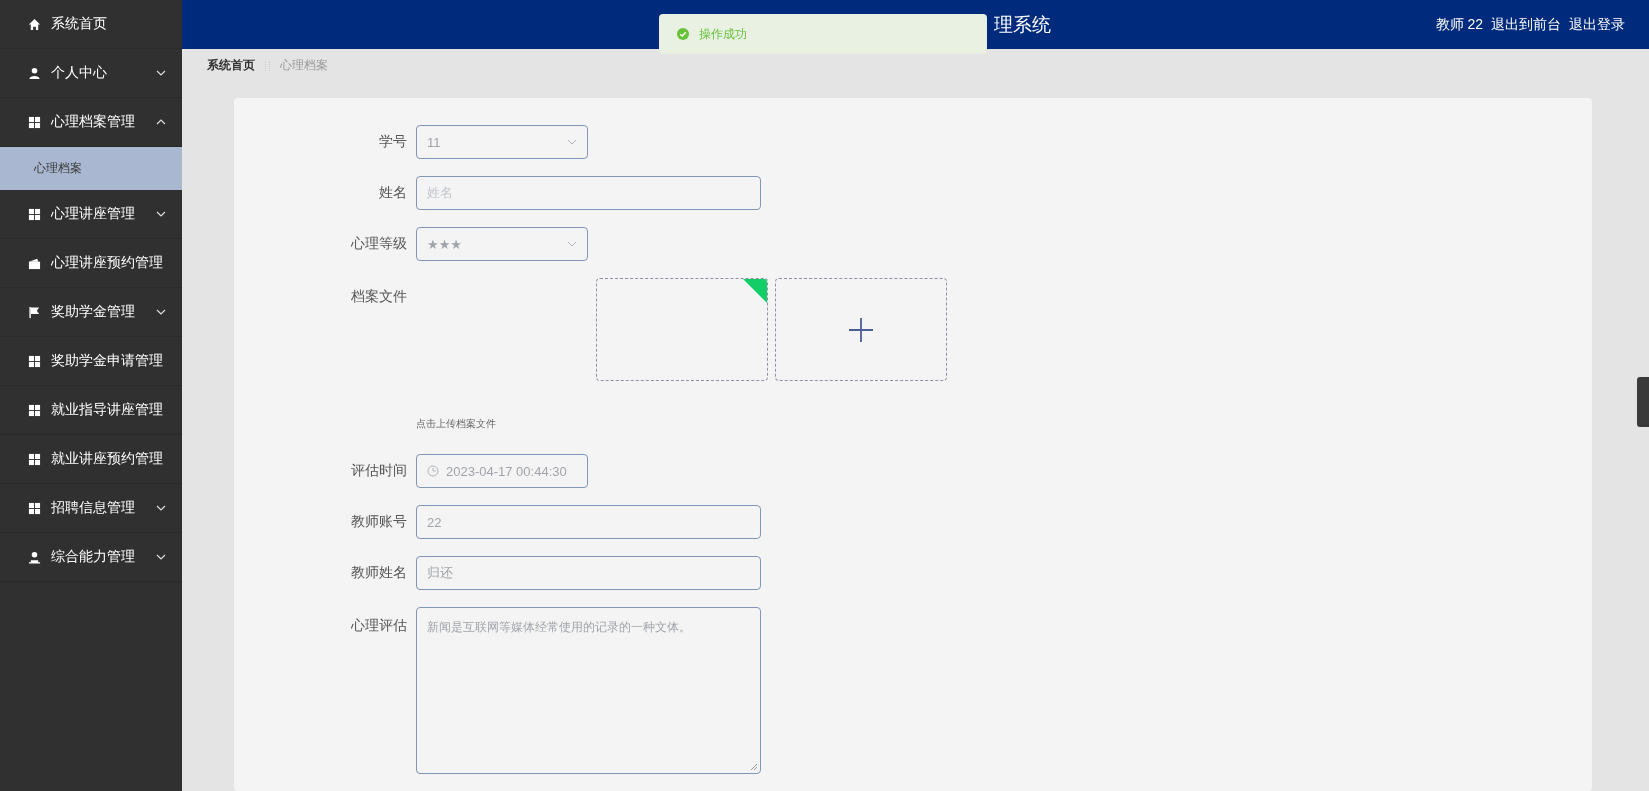 The image size is (1649, 791). I want to click on menu-item: 奖助学金申请管理, so click(91, 361).